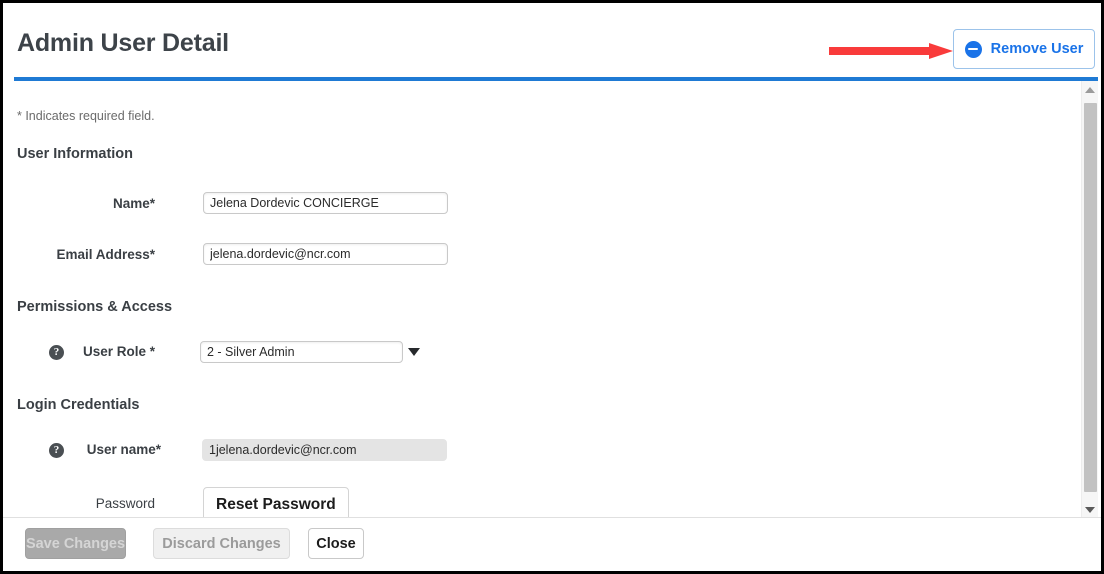 The width and height of the screenshot is (1104, 574). Describe the element at coordinates (75, 543) in the screenshot. I see `save-changes-button: Save Changes` at that location.